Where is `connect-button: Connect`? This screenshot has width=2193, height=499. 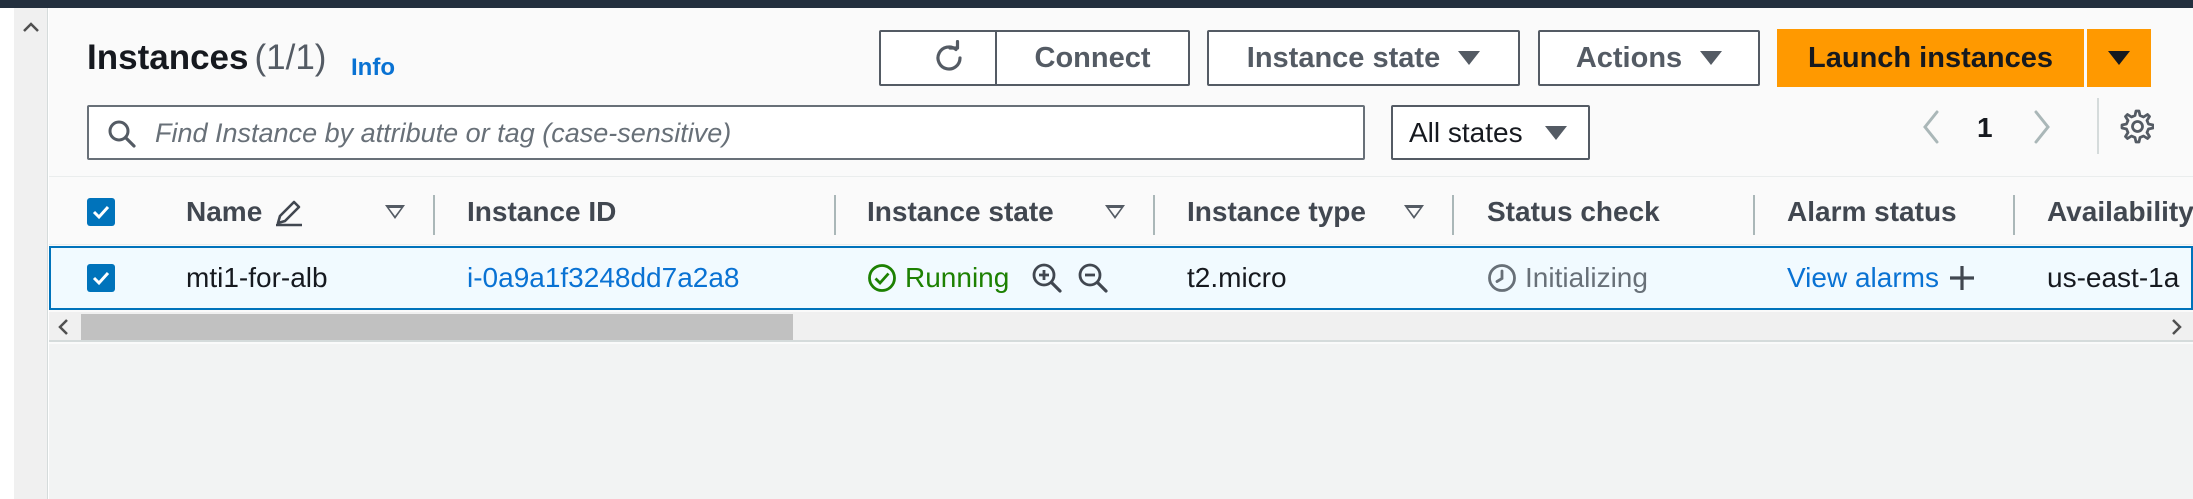
connect-button: Connect is located at coordinates (1092, 58).